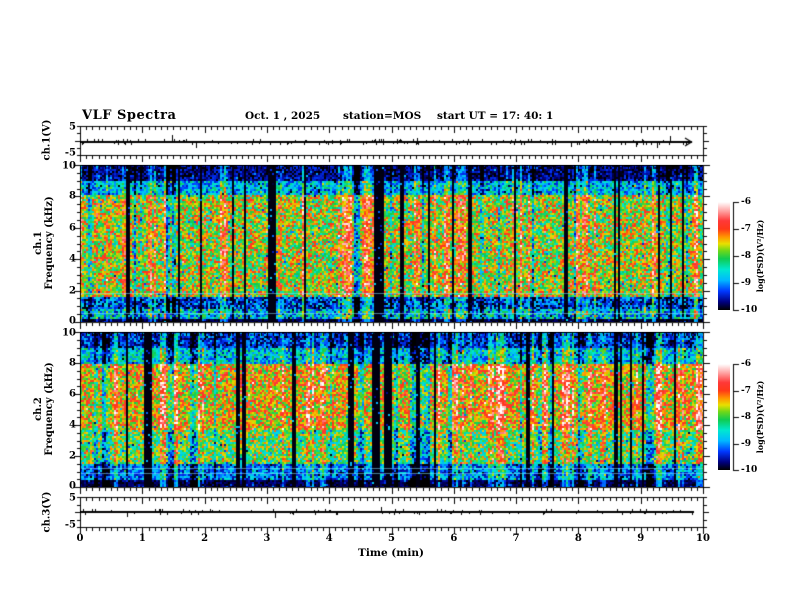 The width and height of the screenshot is (792, 612). Describe the element at coordinates (641, 538) in the screenshot. I see `x-tick-label: 9` at that location.